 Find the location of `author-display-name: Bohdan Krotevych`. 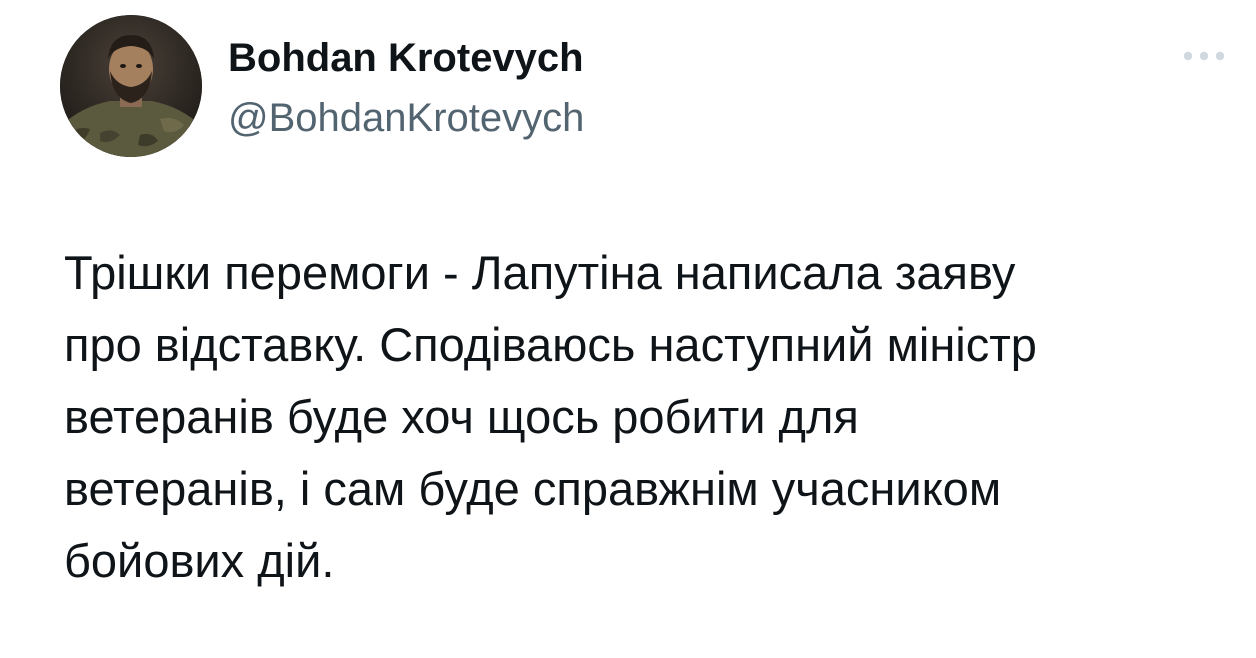

author-display-name: Bohdan Krotevych is located at coordinates (406, 58).